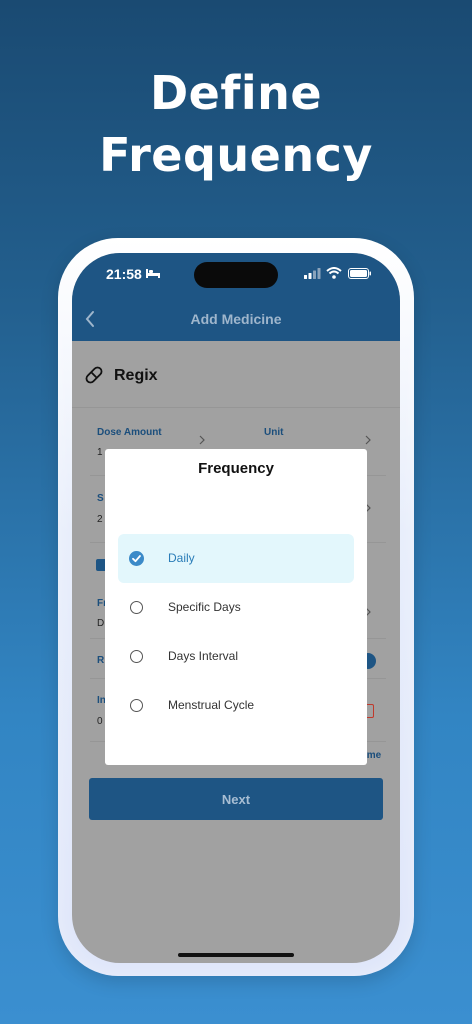 The height and width of the screenshot is (1024, 472). I want to click on status-time: 21:58, so click(124, 274).